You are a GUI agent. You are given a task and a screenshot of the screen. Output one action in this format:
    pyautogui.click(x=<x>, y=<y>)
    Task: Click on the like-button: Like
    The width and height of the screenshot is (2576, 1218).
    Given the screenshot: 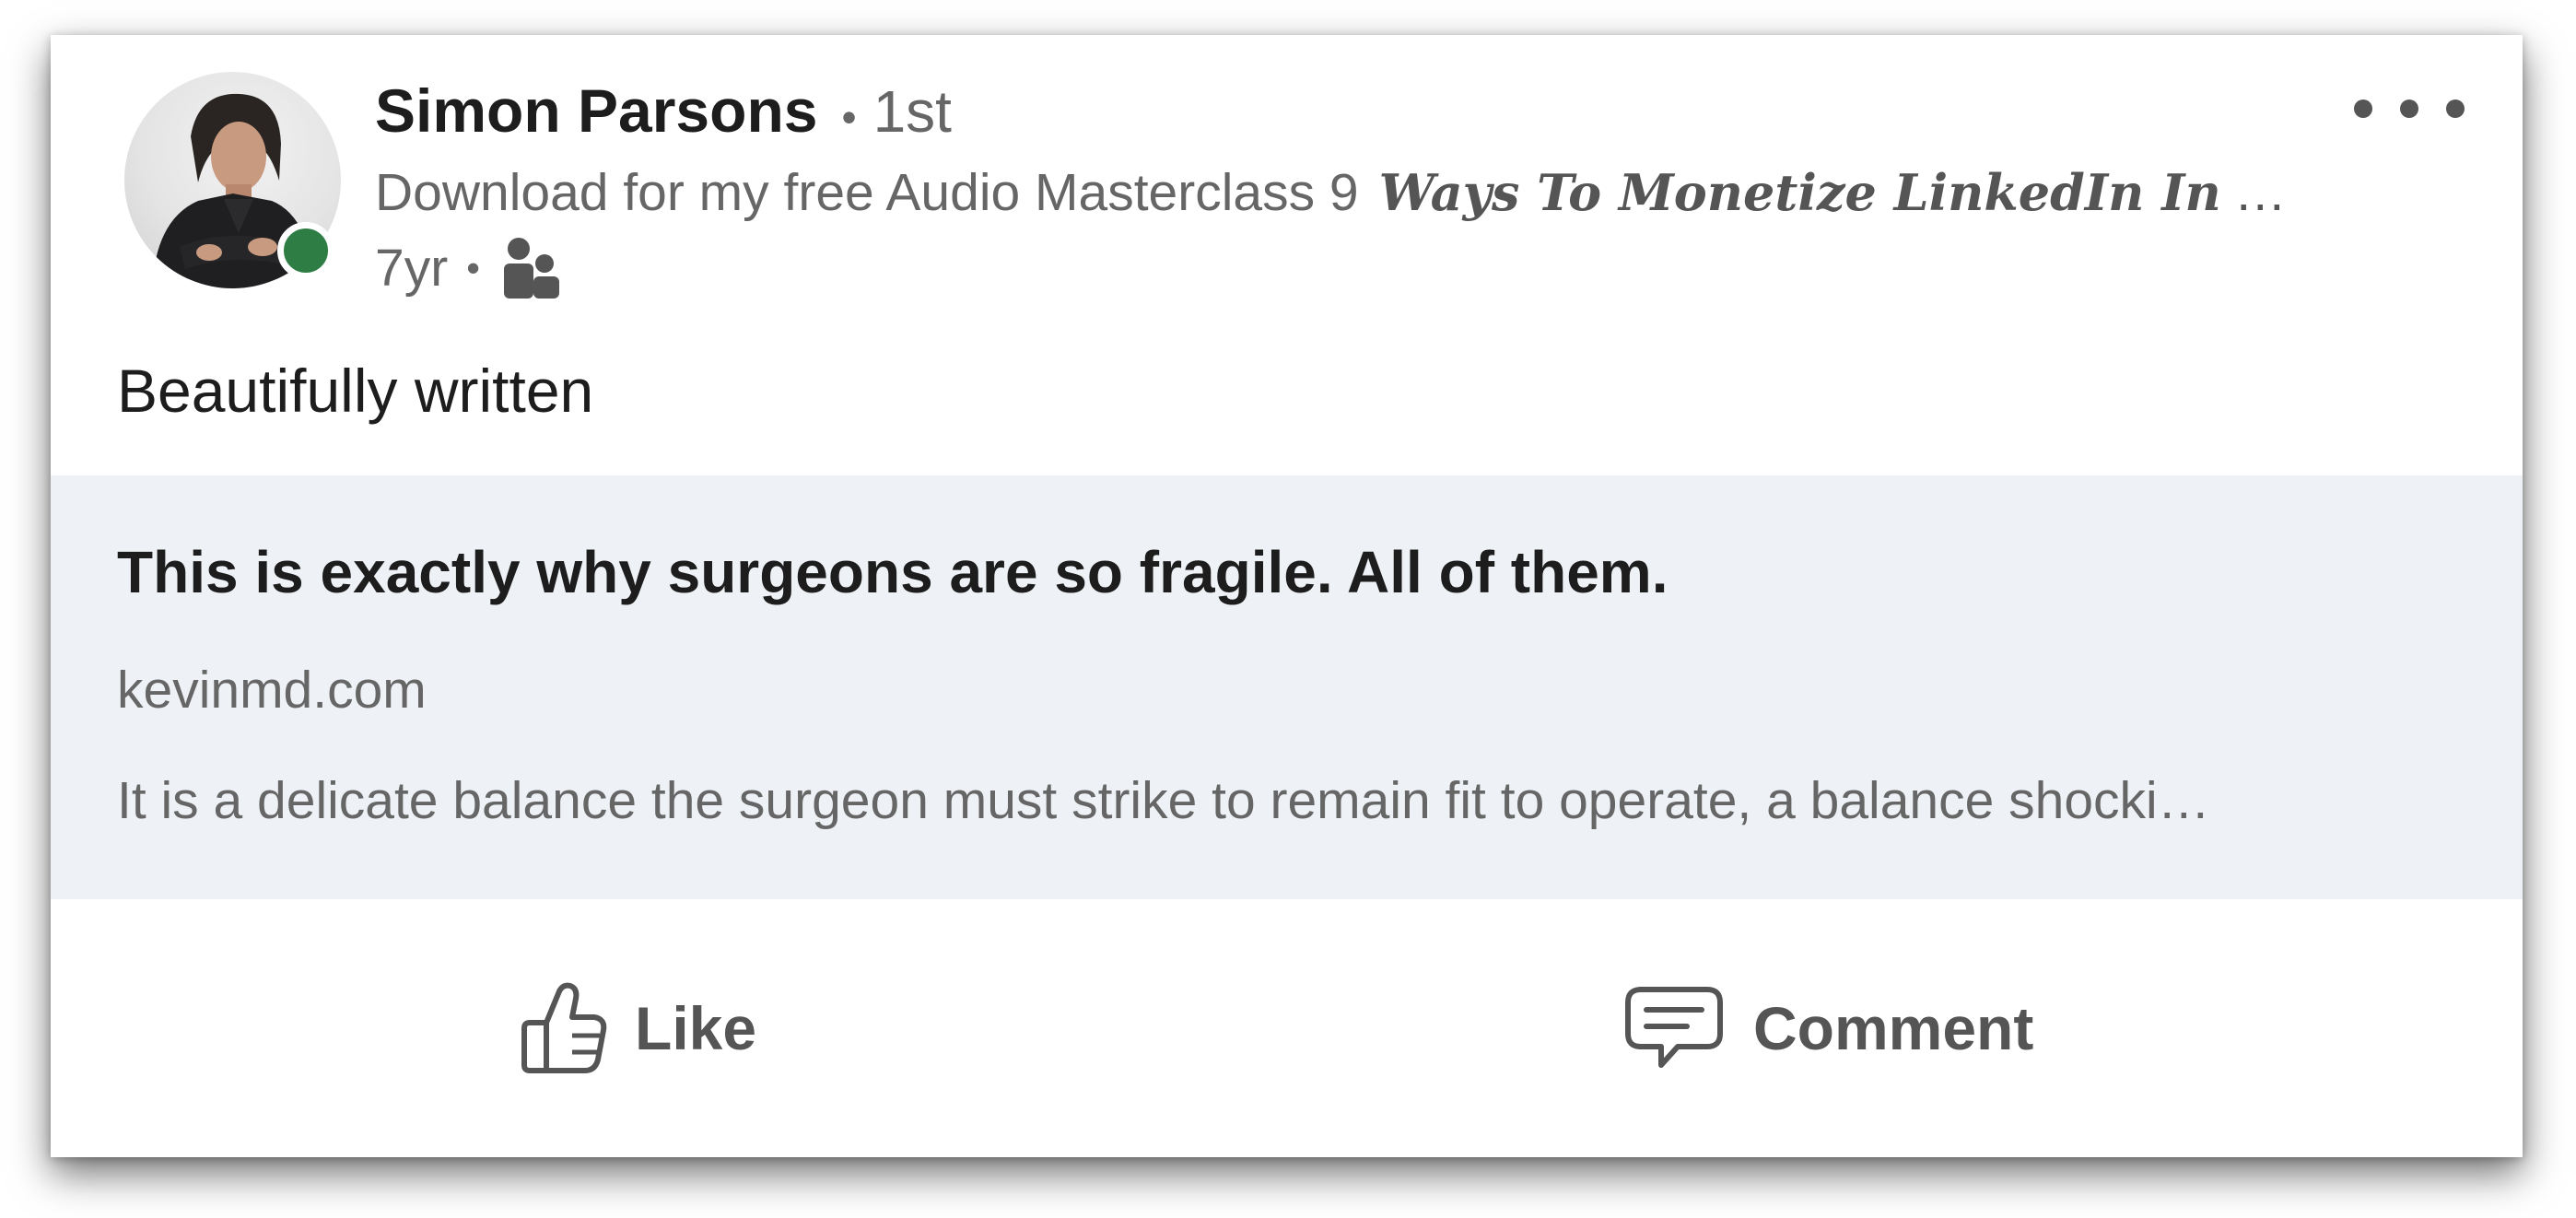 What is the action you would take?
    pyautogui.click(x=637, y=1028)
    